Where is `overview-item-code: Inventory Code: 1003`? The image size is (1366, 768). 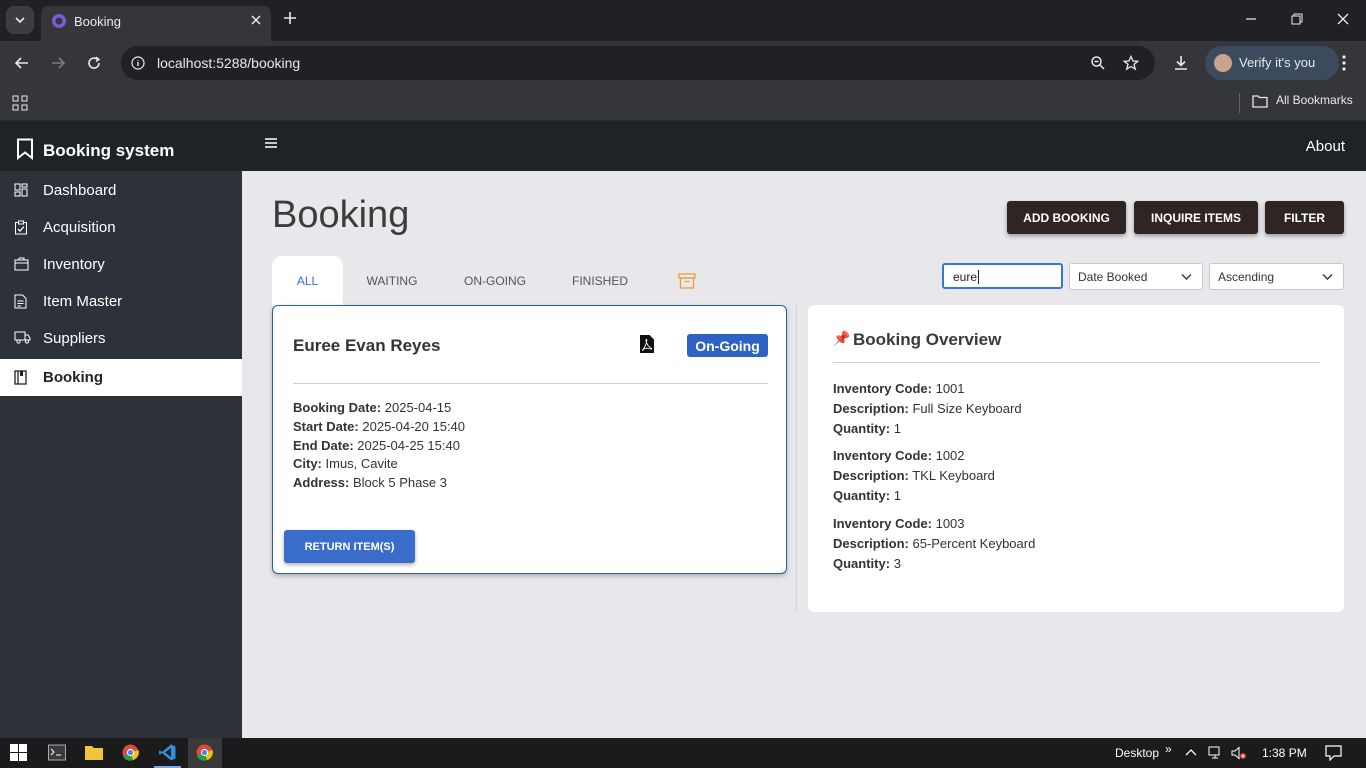
overview-item-code: Inventory Code: 1003 is located at coordinates (899, 523).